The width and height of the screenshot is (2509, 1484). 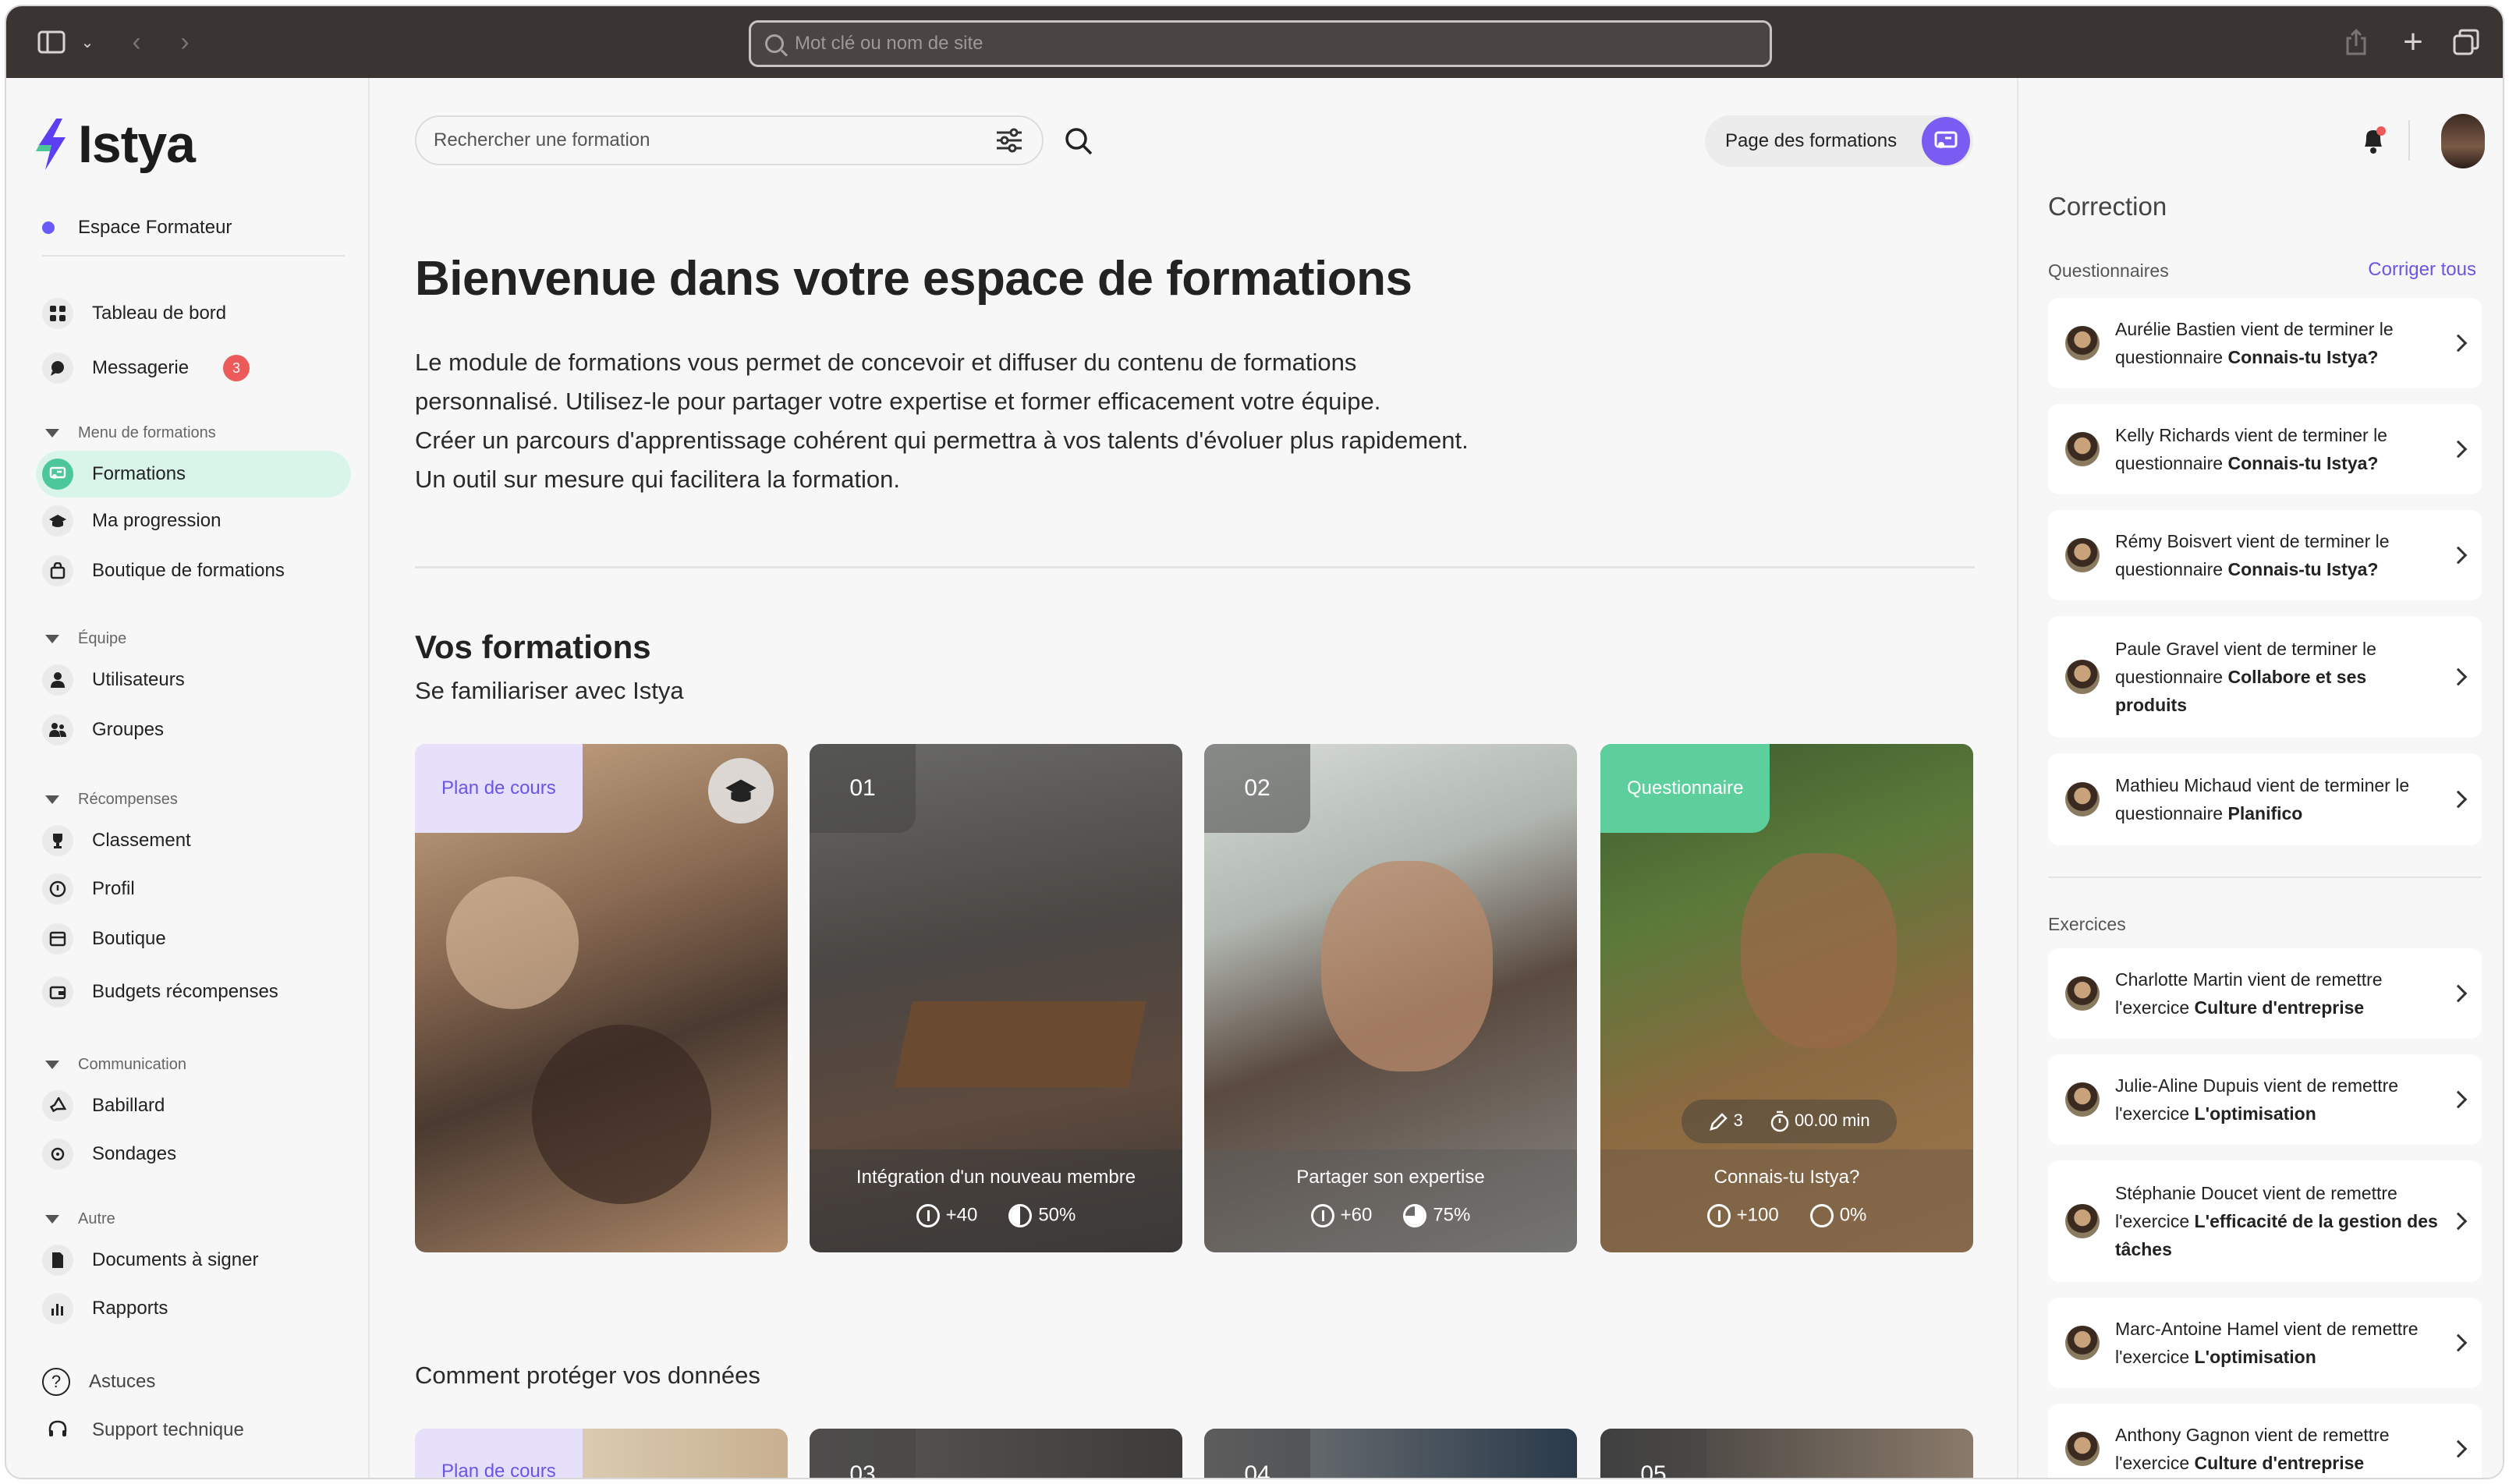 What do you see at coordinates (1390, 1453) in the screenshot?
I see `course-card-04: 04` at bounding box center [1390, 1453].